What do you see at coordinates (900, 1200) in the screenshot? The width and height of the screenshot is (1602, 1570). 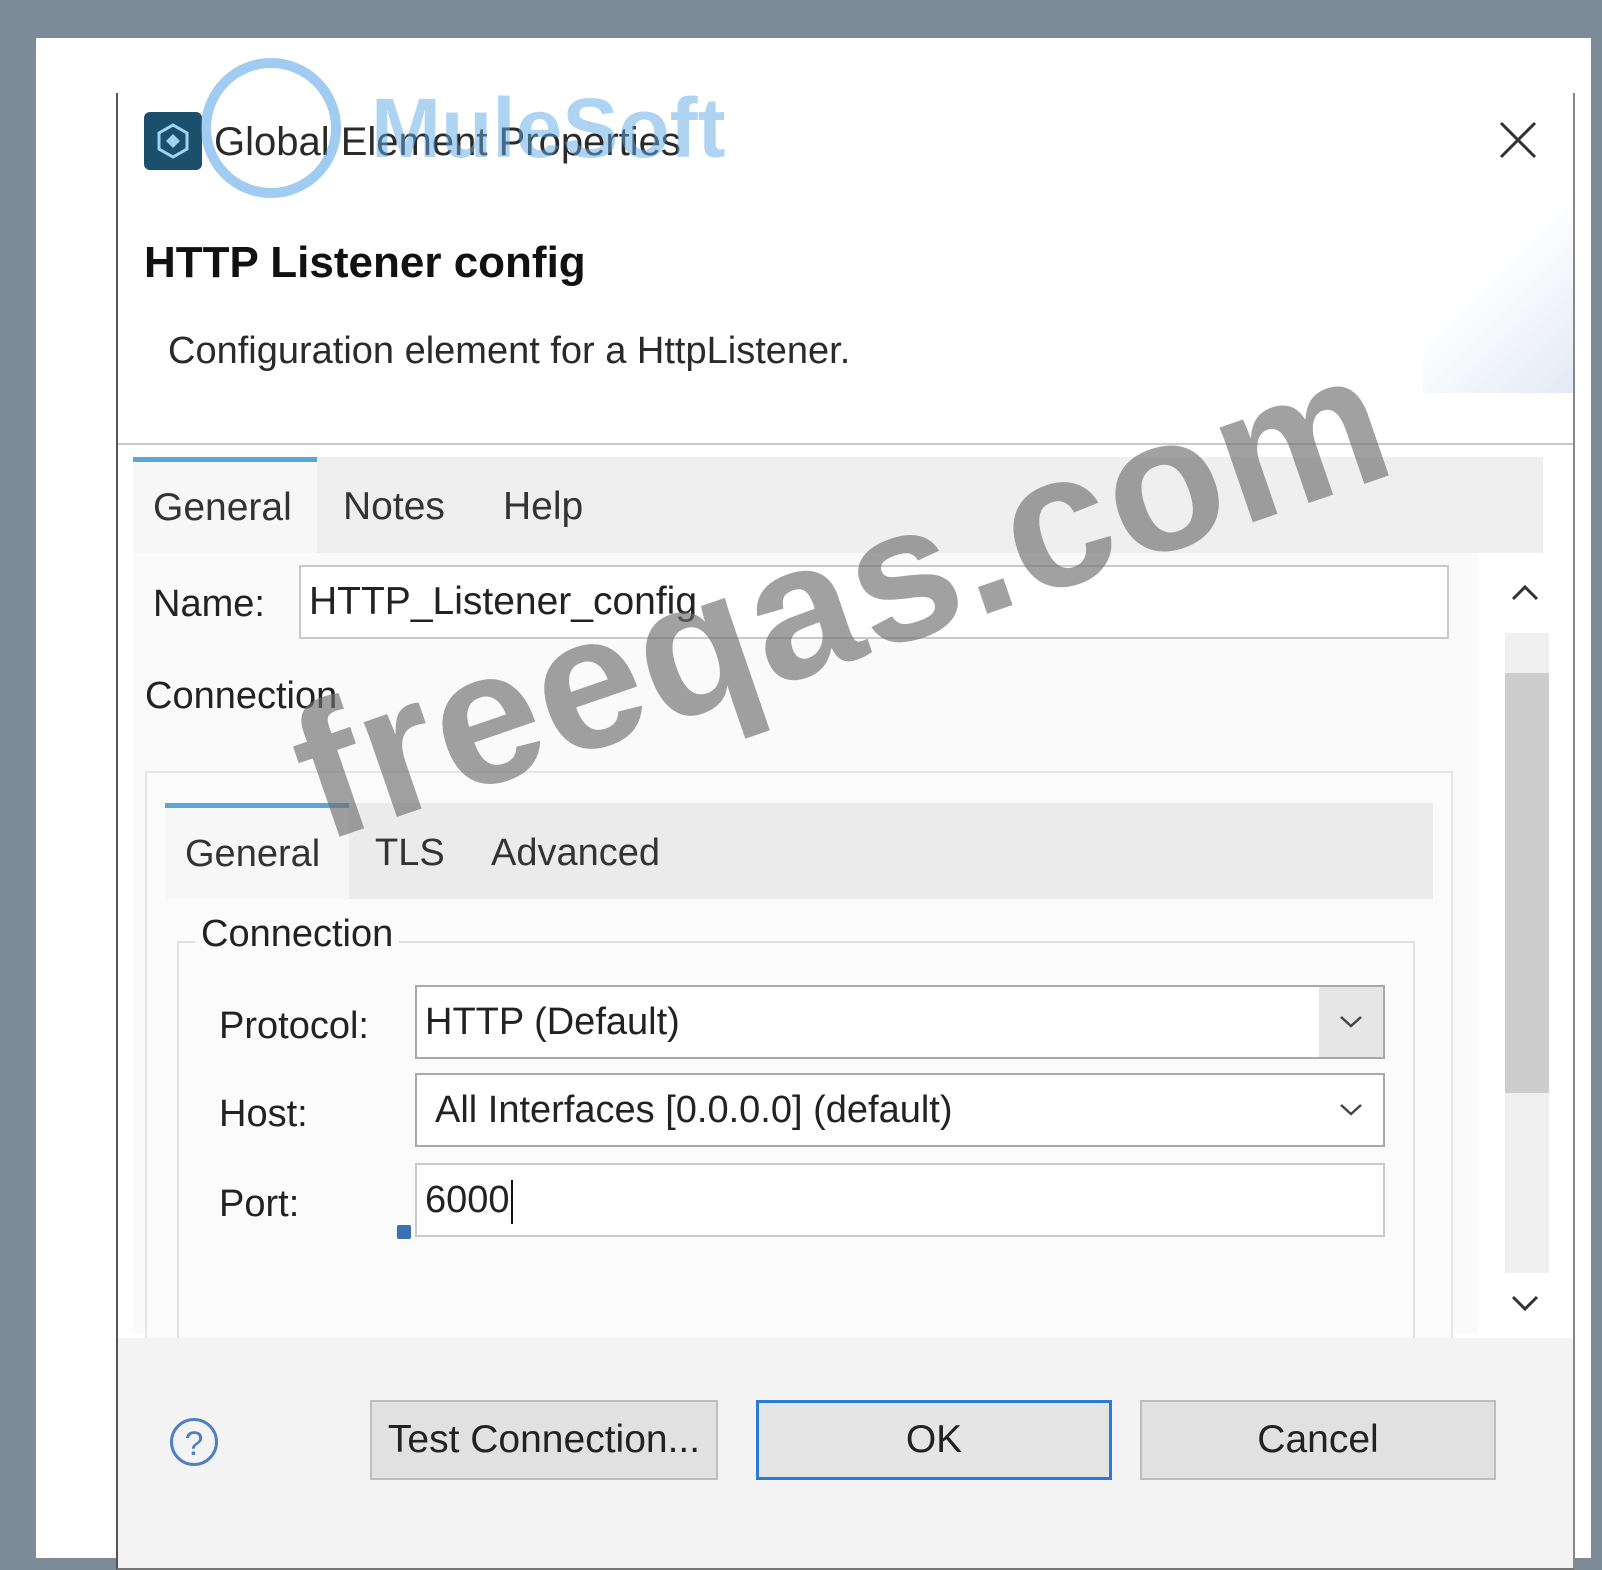 I see `port-input: 6000` at bounding box center [900, 1200].